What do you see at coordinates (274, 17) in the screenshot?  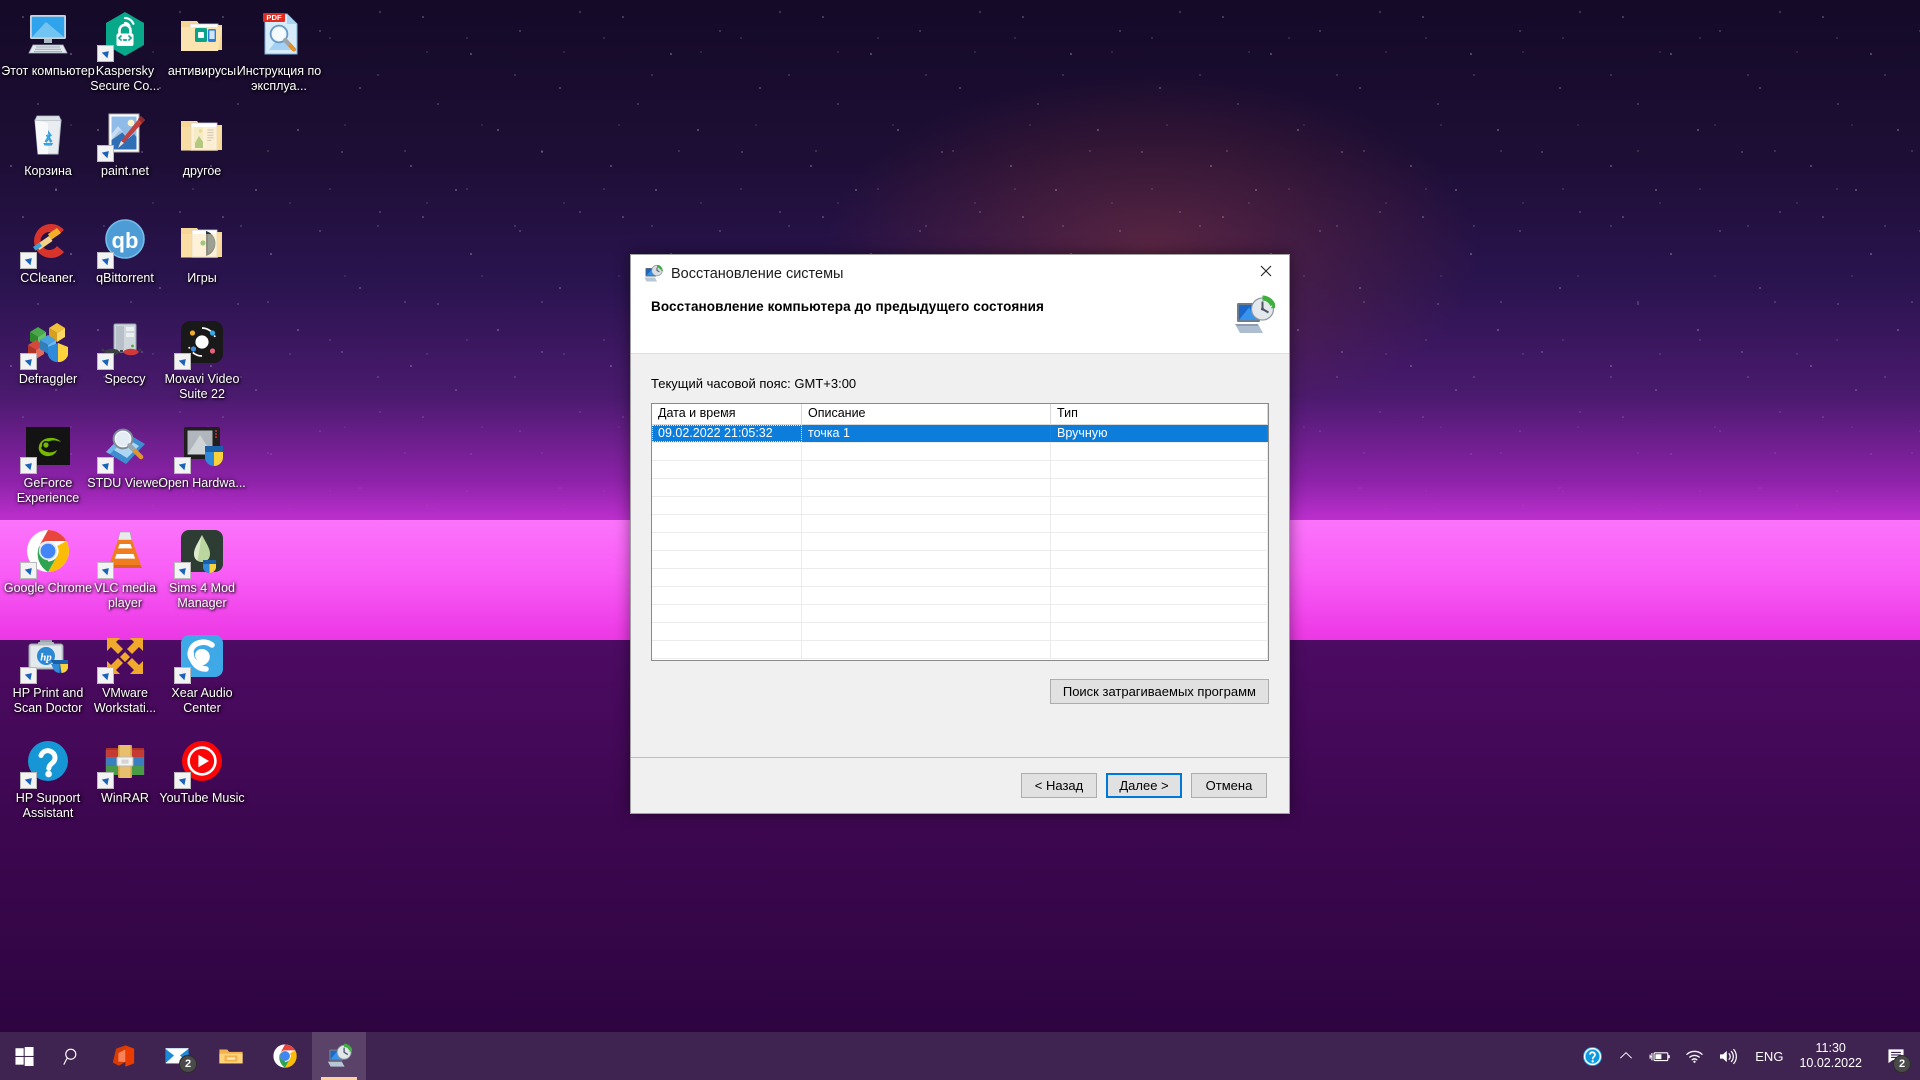 I see `svg-text: PDF` at bounding box center [274, 17].